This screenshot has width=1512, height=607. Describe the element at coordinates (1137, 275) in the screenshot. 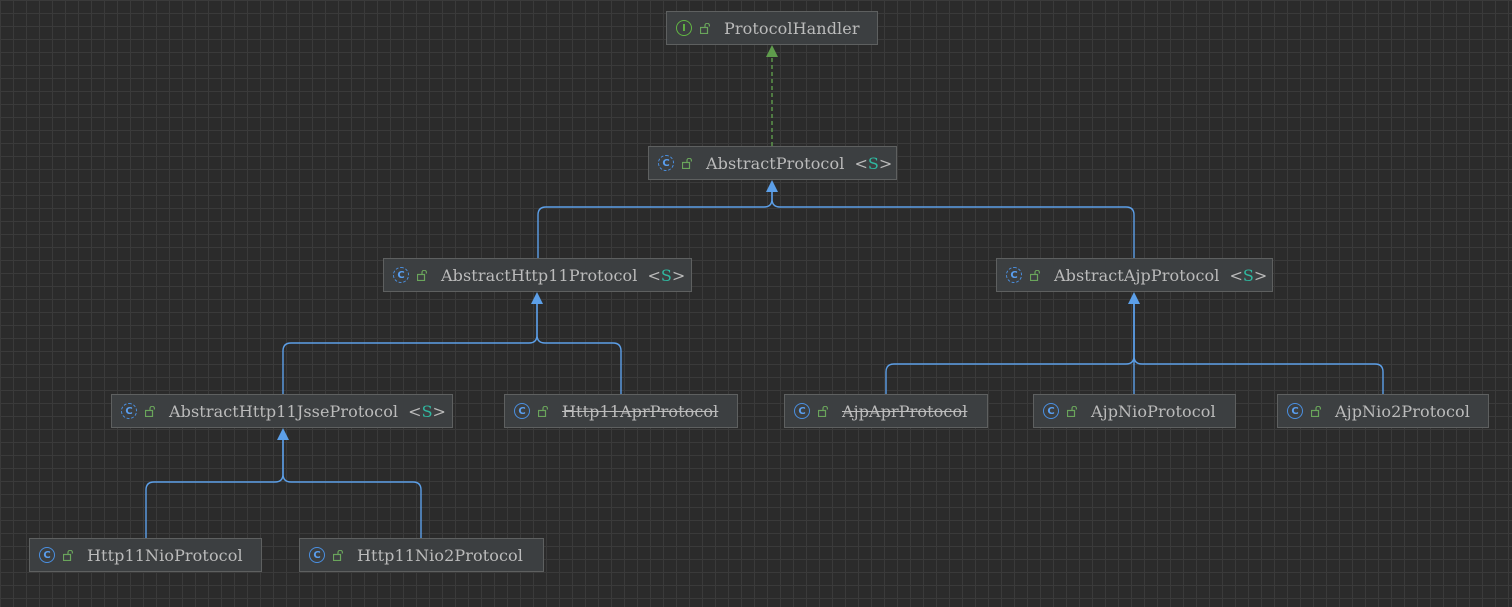

I see `class-name: AbstractAjpProtocol` at that location.